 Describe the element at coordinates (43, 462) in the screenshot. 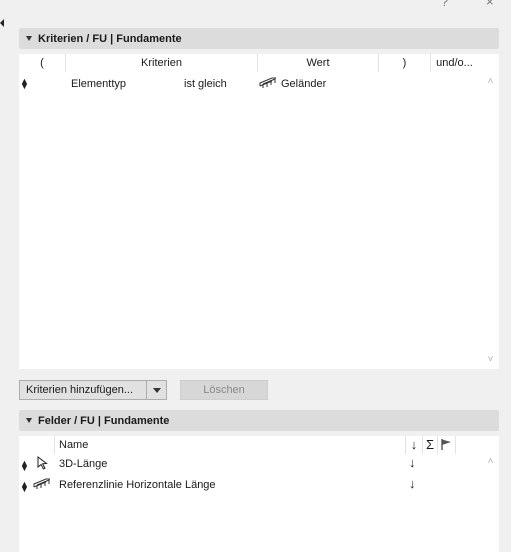

I see `pointer-arrow-icon` at that location.